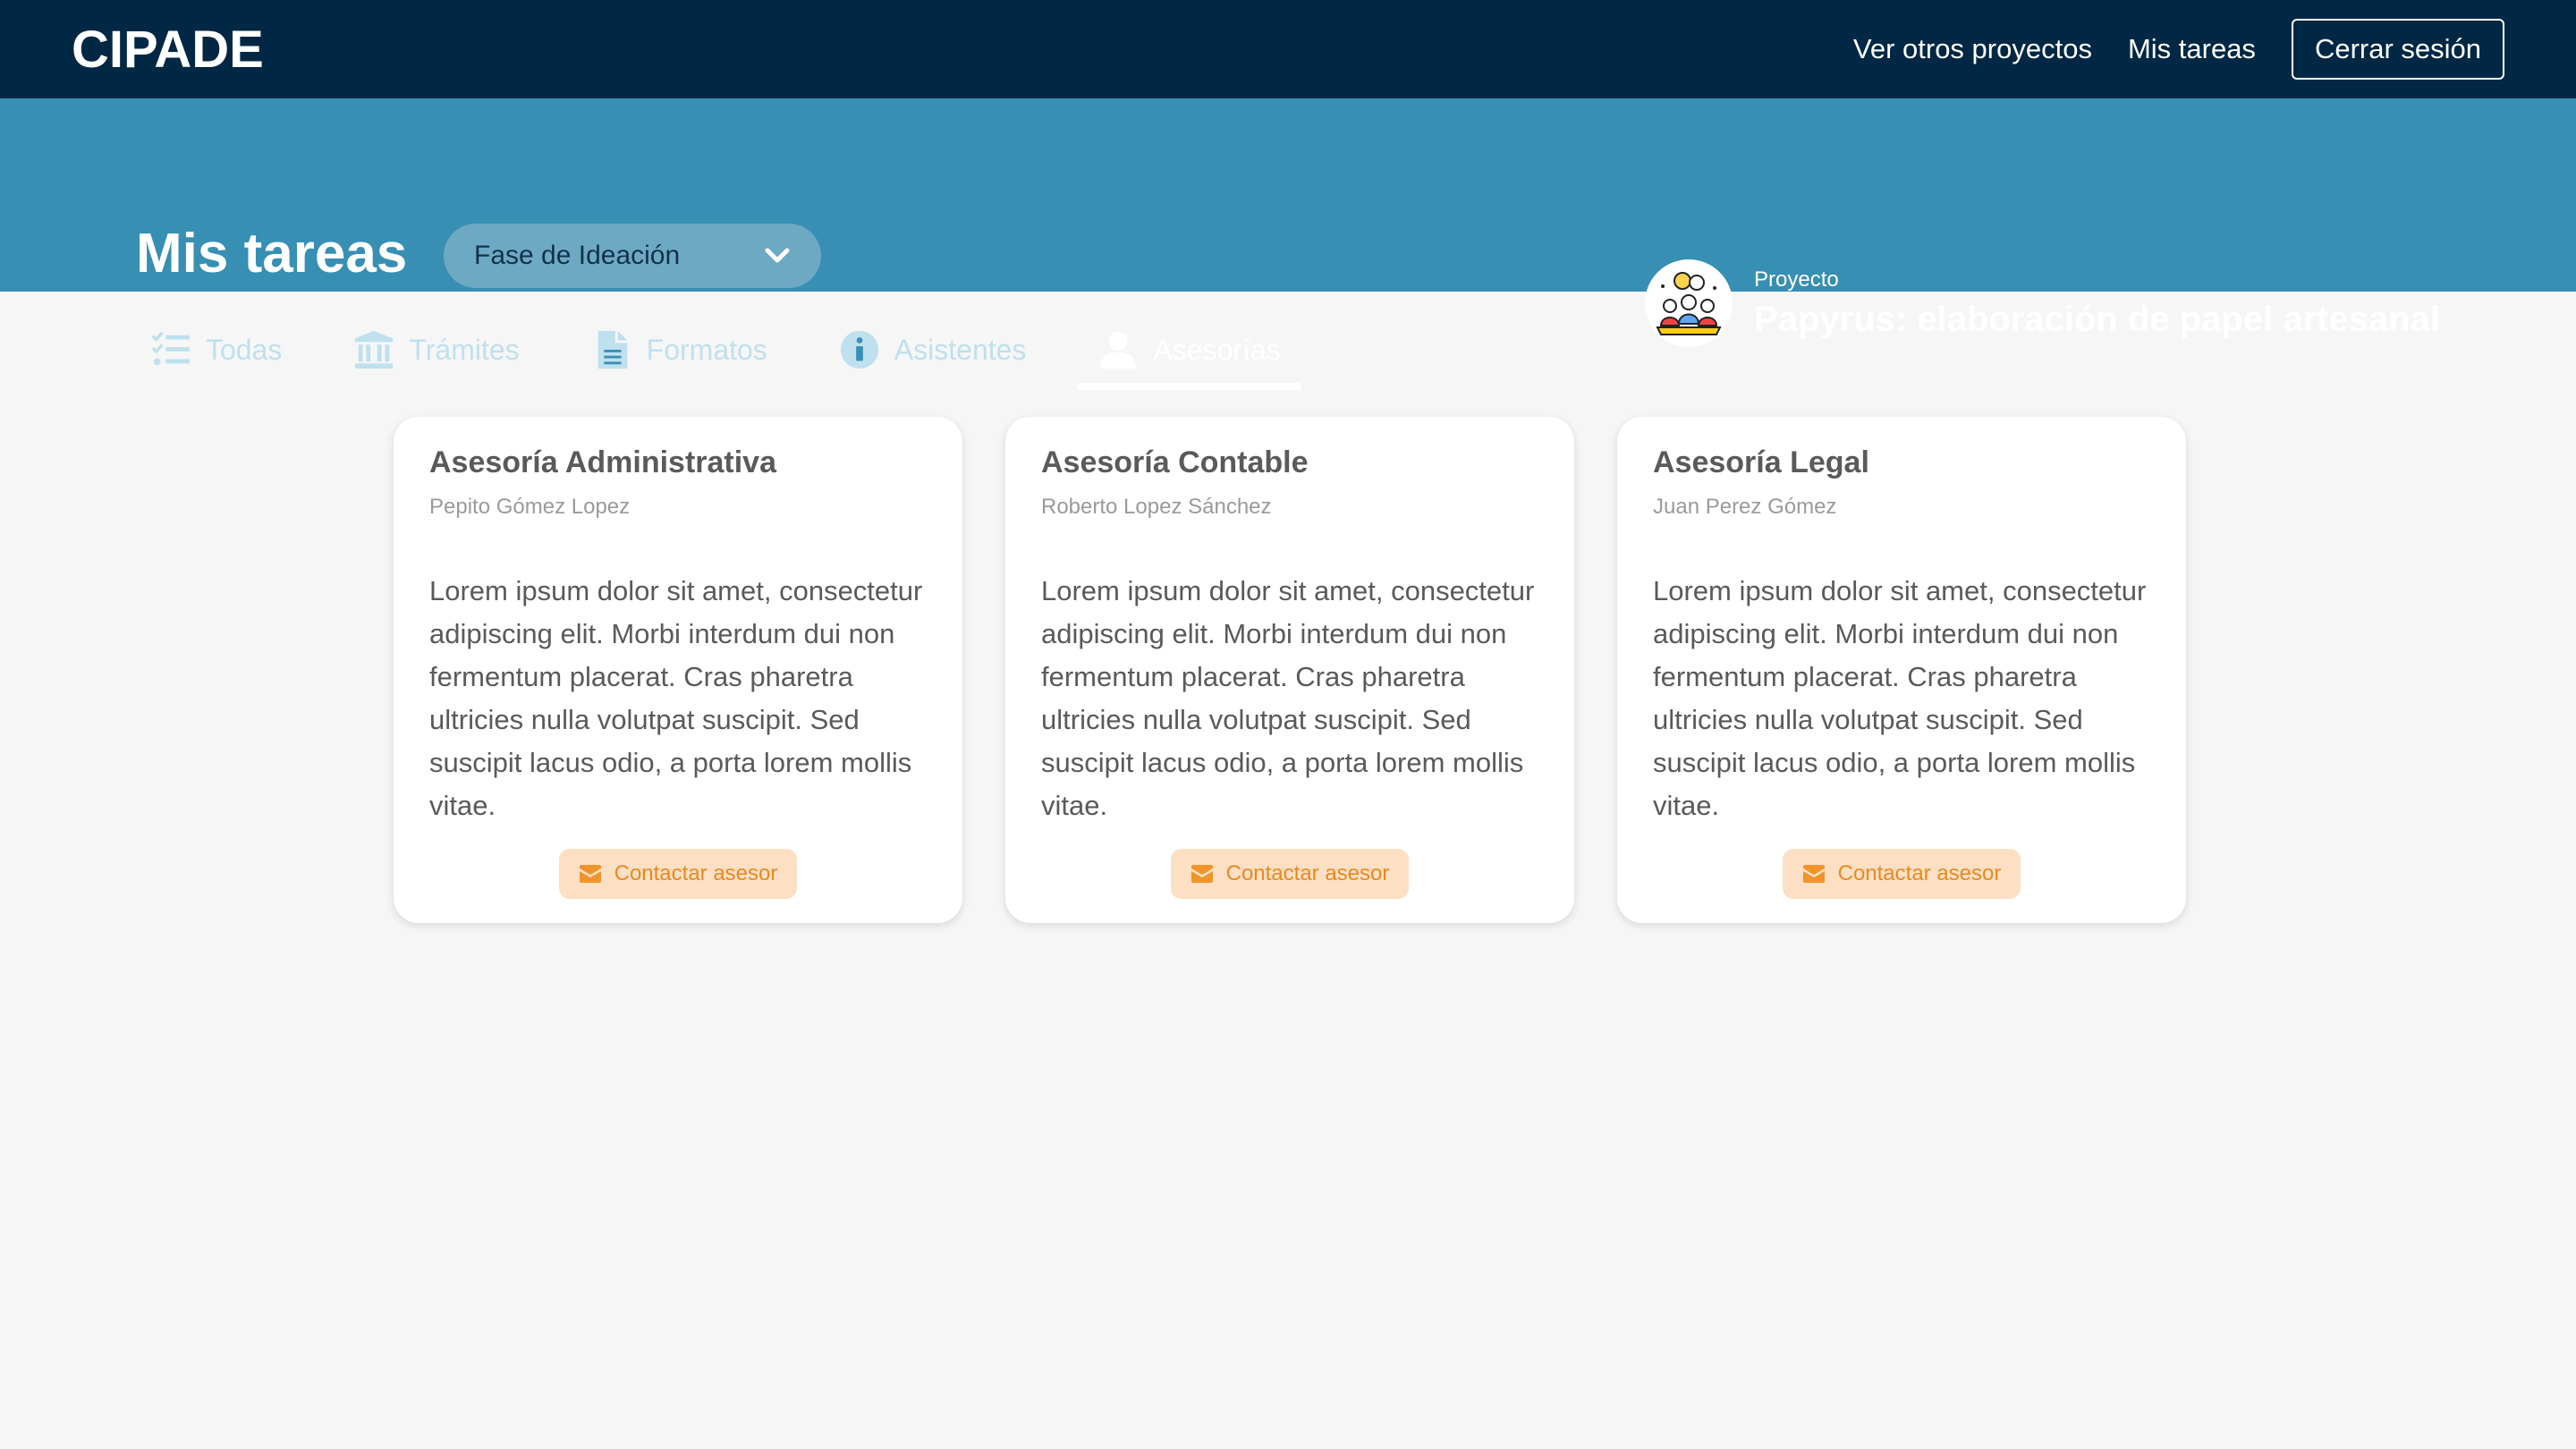 This screenshot has height=1449, width=2576. I want to click on card-title: Asesoría Administrativa, so click(602, 462).